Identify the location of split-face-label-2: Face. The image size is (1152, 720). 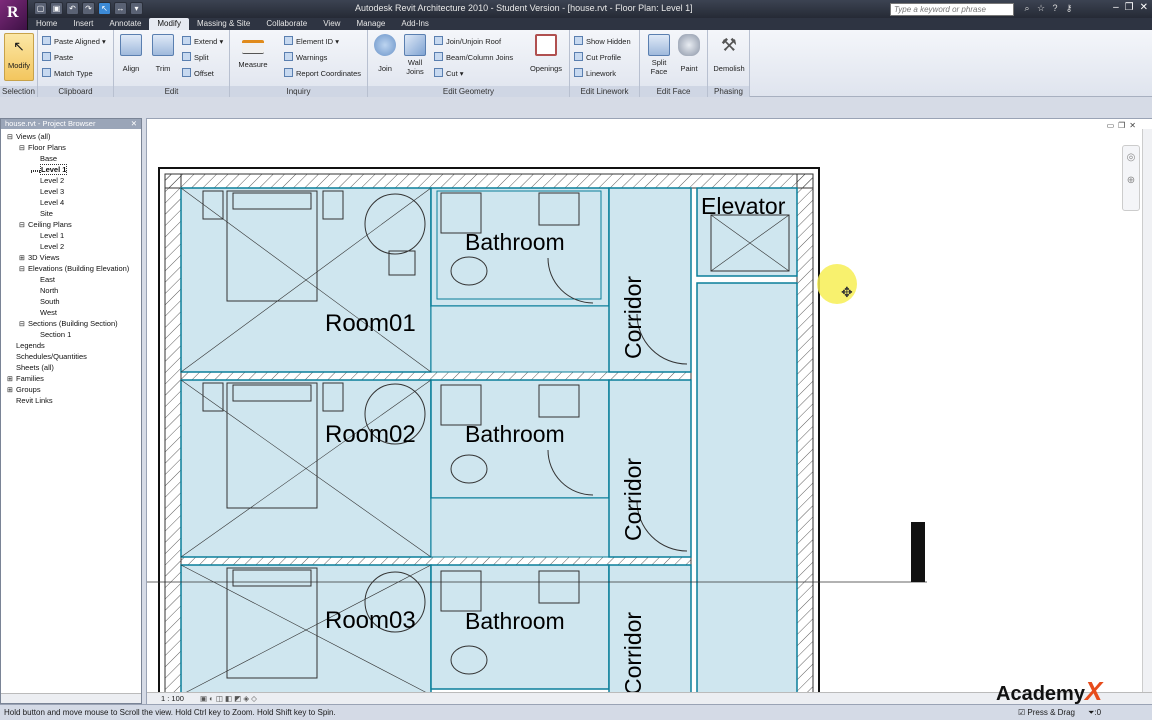
(659, 71).